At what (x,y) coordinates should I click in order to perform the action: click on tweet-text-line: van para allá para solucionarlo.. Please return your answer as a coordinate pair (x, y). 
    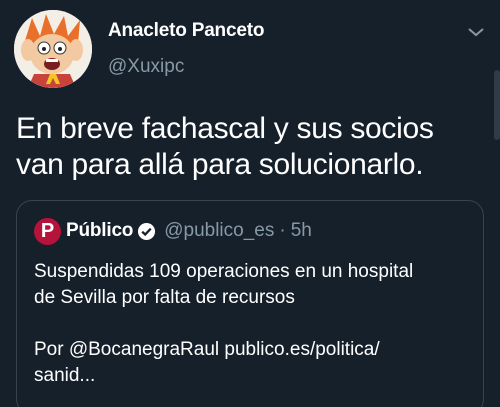
    Looking at the image, I should click on (220, 164).